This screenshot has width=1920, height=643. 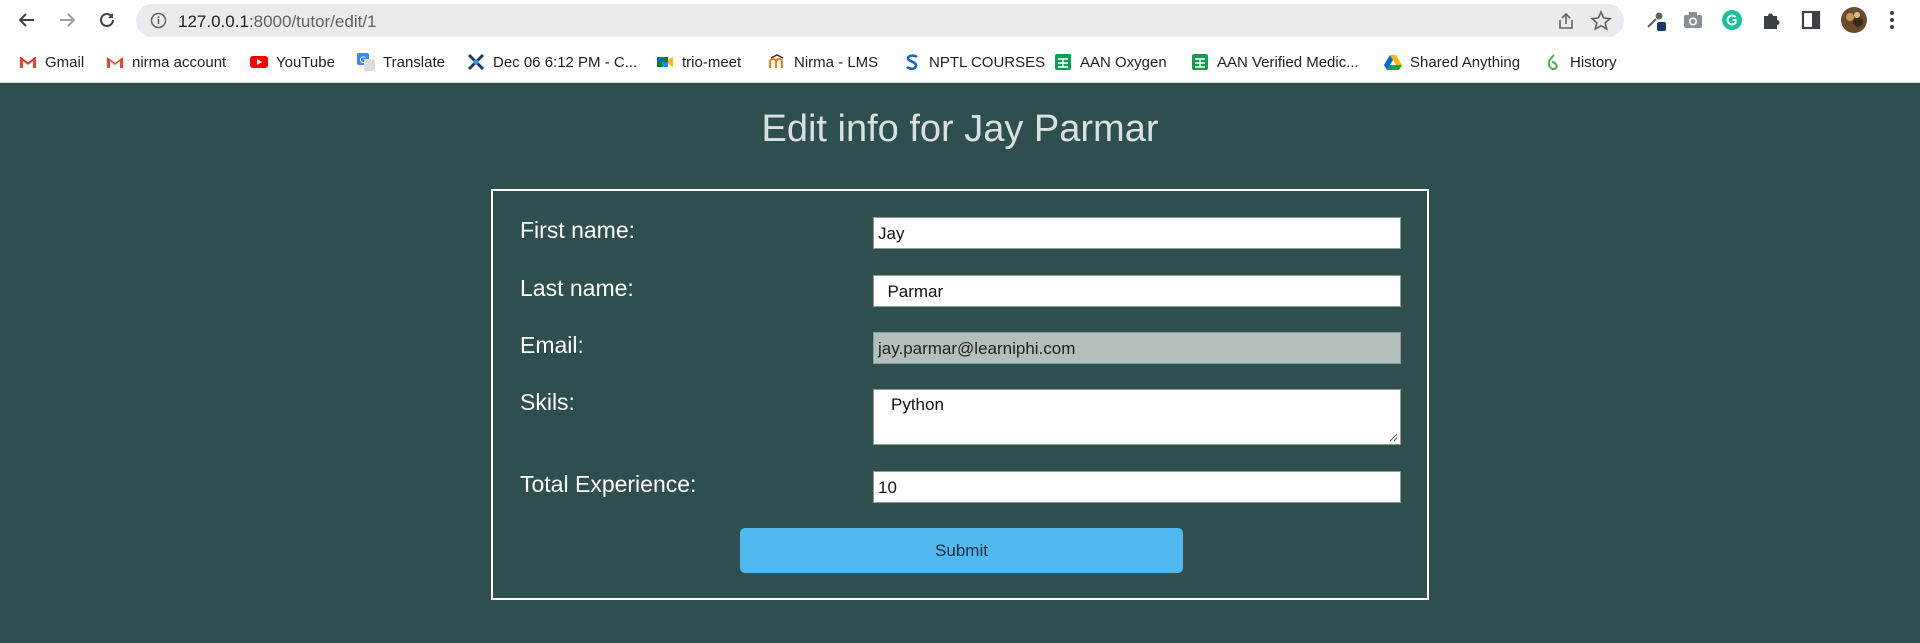 What do you see at coordinates (1566, 21) in the screenshot?
I see `share-icon` at bounding box center [1566, 21].